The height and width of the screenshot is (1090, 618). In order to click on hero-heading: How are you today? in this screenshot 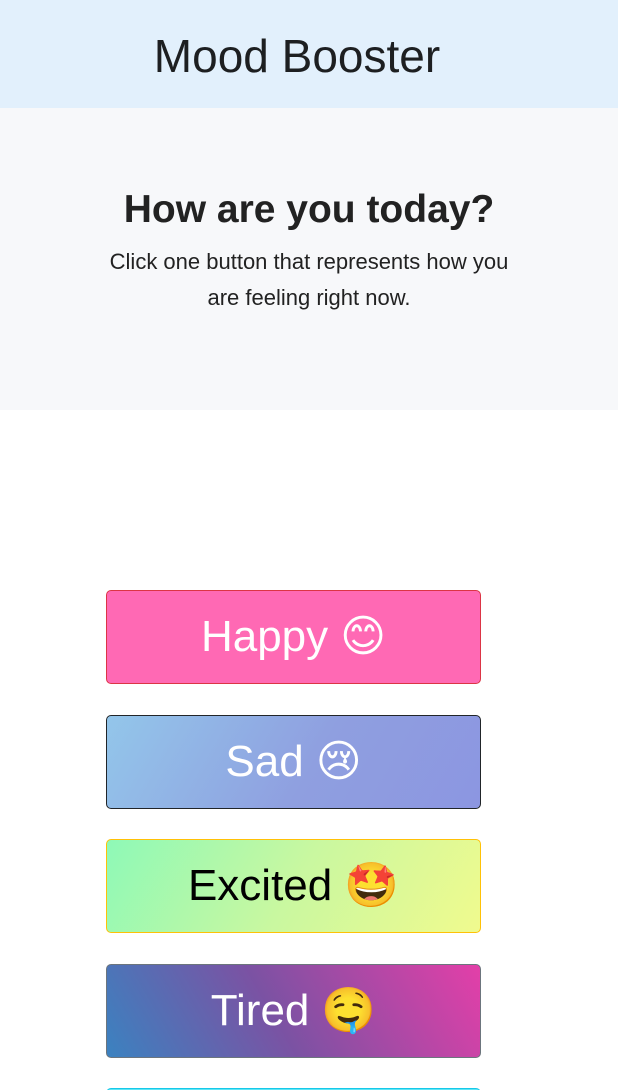, I will do `click(309, 209)`.